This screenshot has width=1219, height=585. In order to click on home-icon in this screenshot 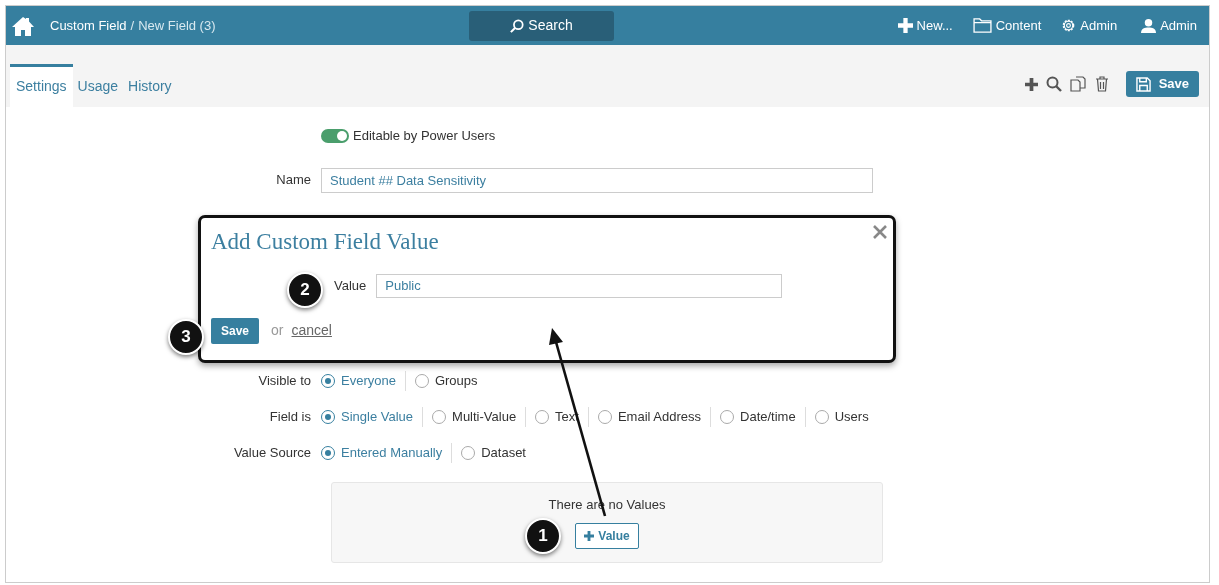, I will do `click(23, 25)`.